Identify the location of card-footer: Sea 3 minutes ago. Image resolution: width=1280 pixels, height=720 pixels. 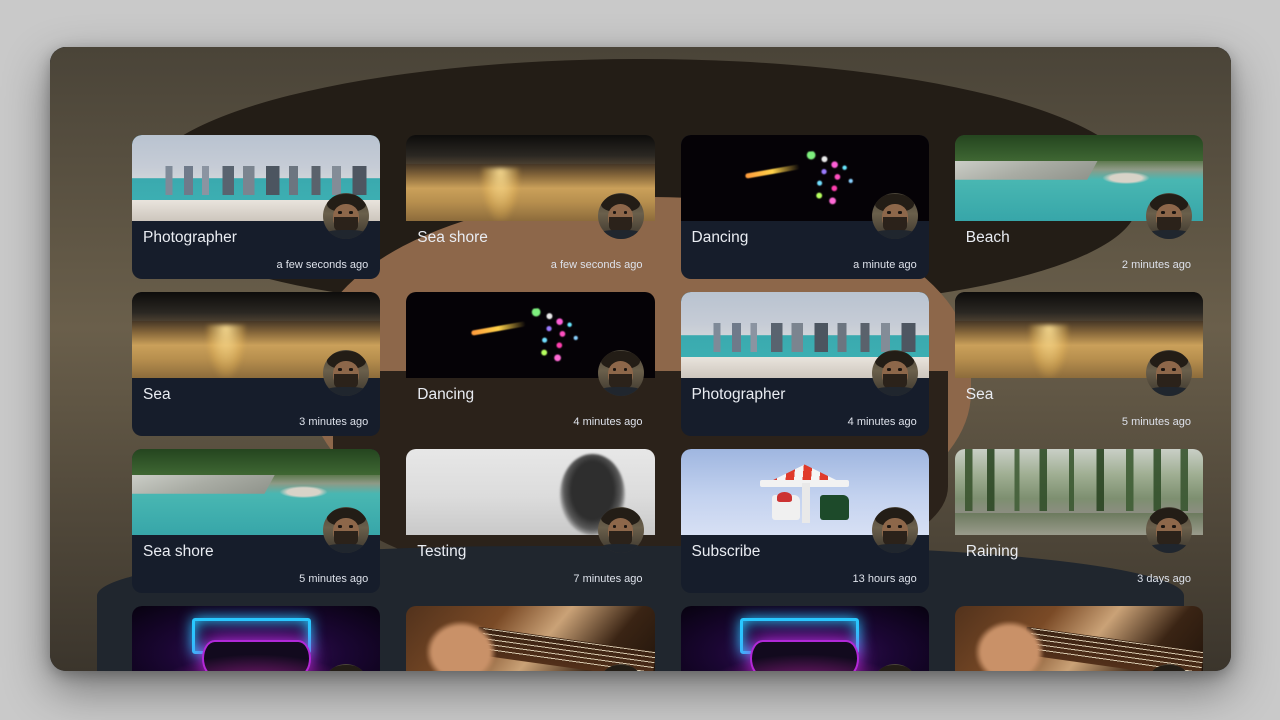
(256, 393).